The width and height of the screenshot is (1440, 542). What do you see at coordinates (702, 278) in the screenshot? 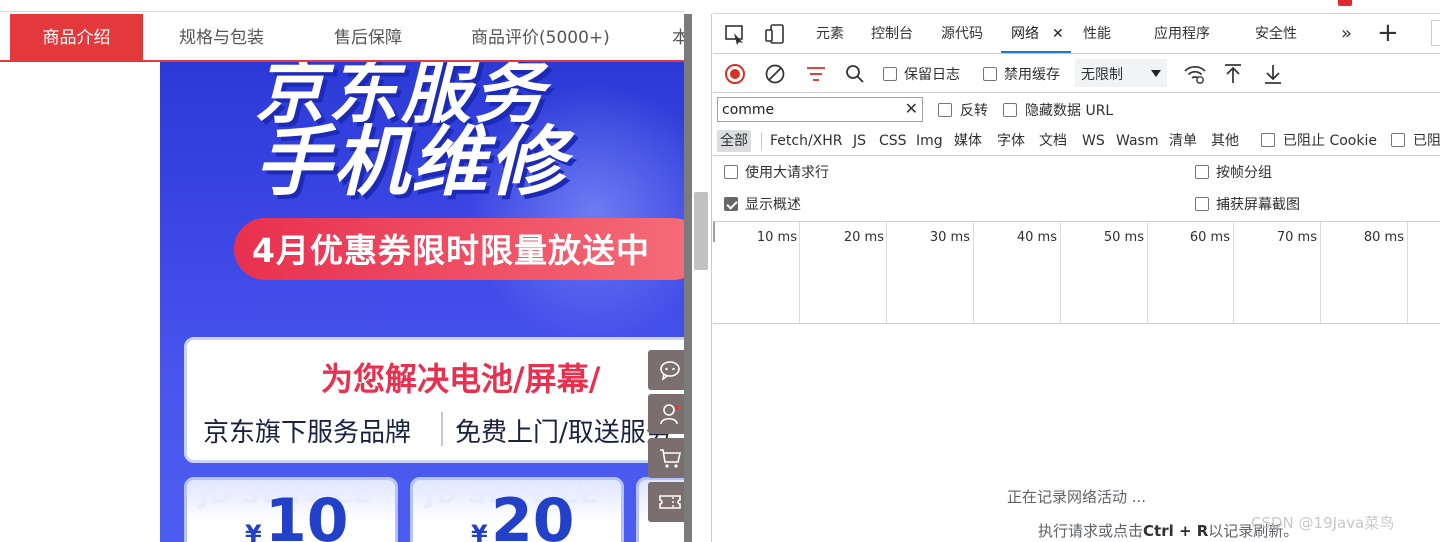
I see `devtools-splitter` at bounding box center [702, 278].